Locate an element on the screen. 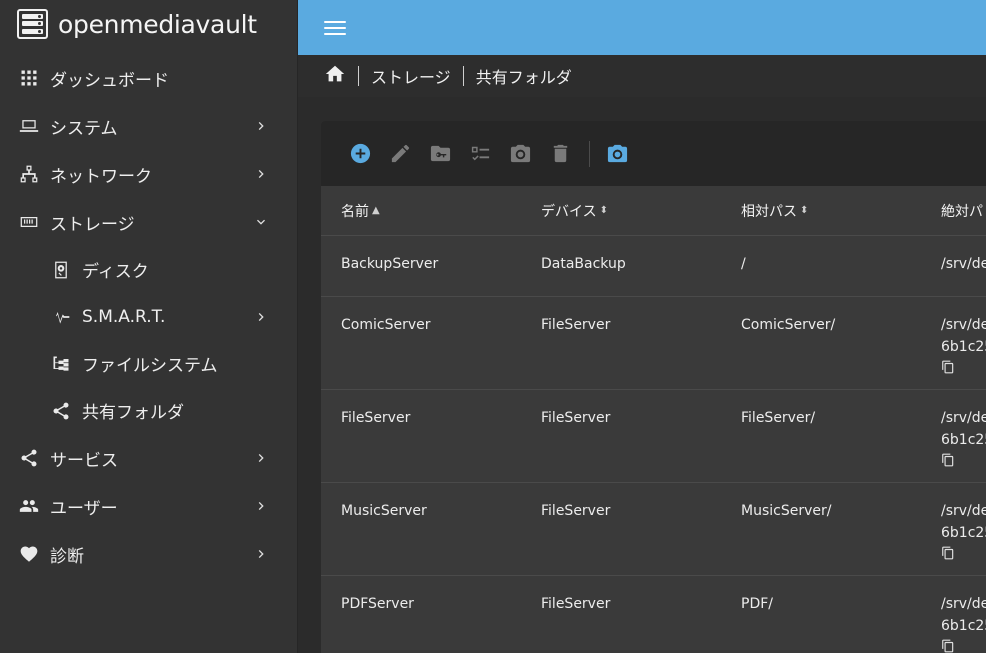  sidebar-item-services: サービス is located at coordinates (148, 458).